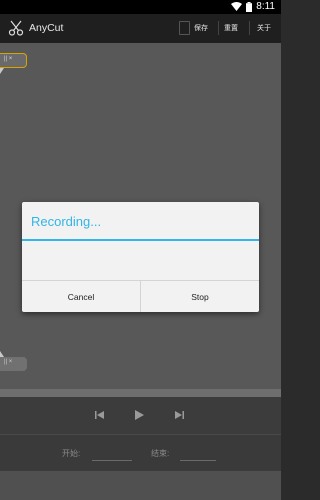 The height and width of the screenshot is (500, 320). I want to click on end-time-input, so click(198, 452).